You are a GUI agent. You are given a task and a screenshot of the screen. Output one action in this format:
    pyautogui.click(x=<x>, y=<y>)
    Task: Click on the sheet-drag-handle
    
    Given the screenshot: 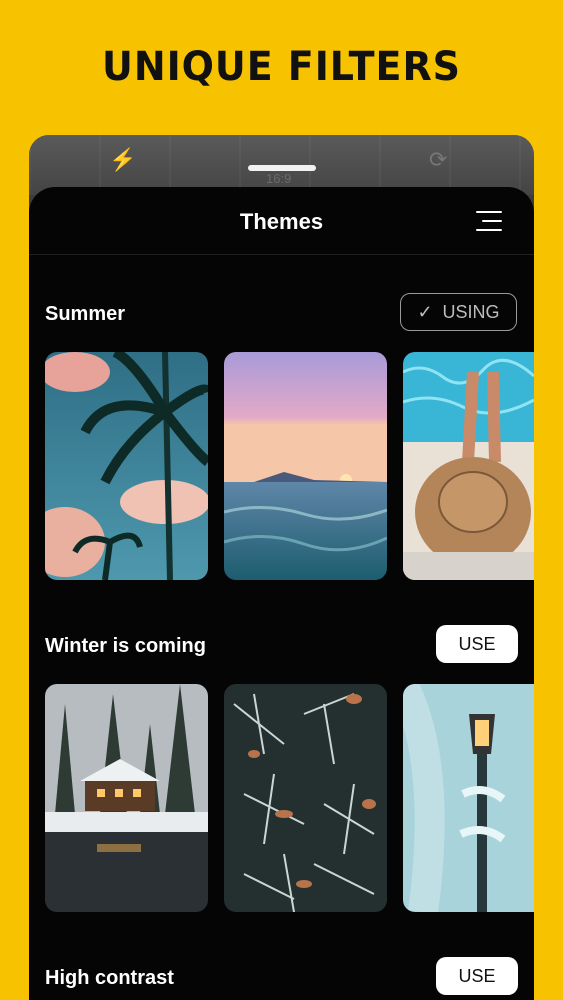 What is the action you would take?
    pyautogui.click(x=282, y=168)
    